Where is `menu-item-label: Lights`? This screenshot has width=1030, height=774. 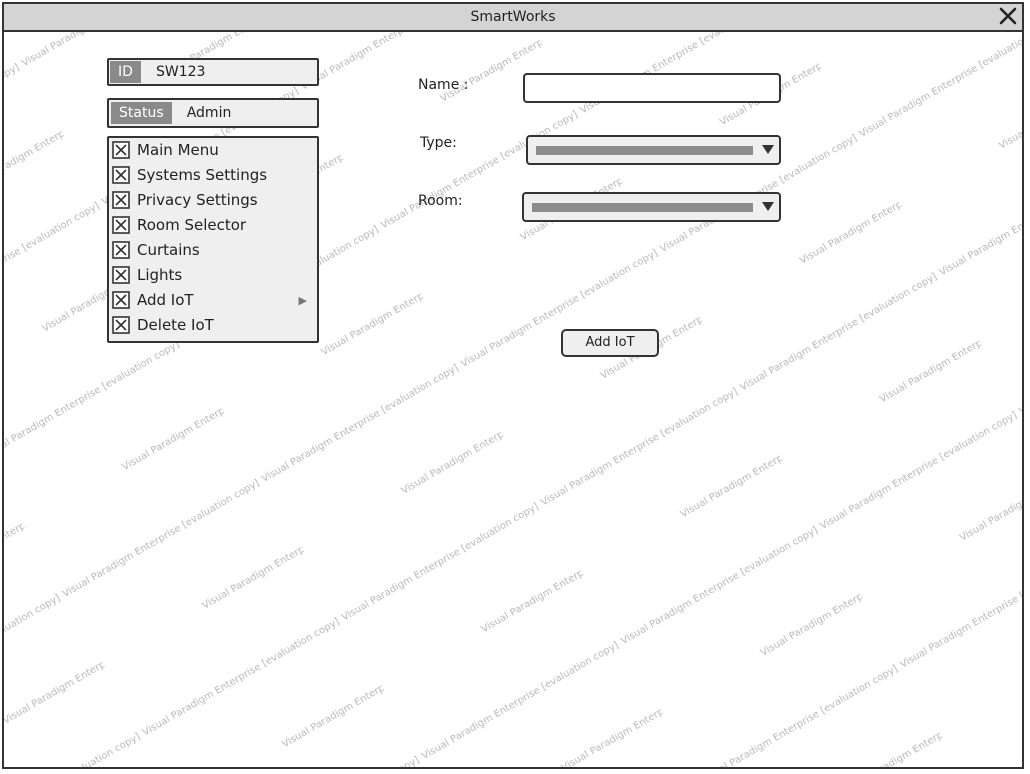 menu-item-label: Lights is located at coordinates (160, 275).